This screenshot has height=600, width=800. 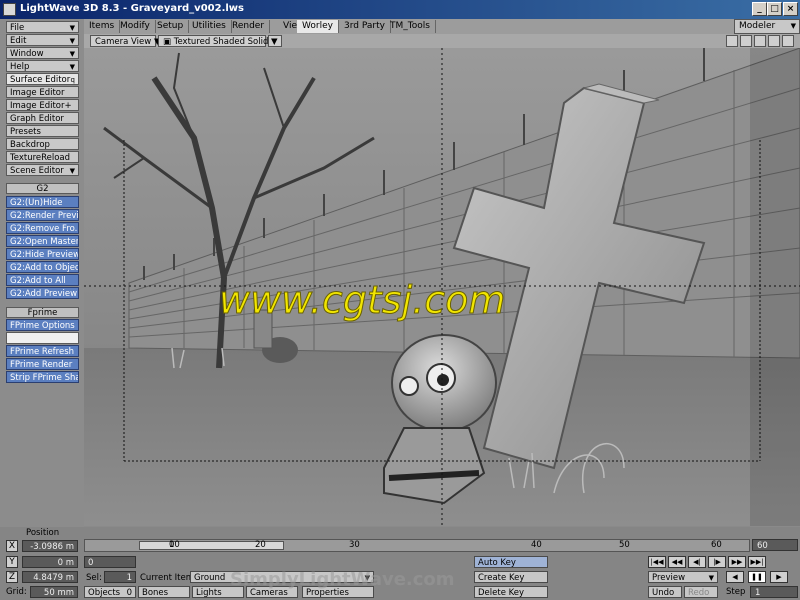 I want to click on viewport-maximize-icon, so click(x=788, y=41).